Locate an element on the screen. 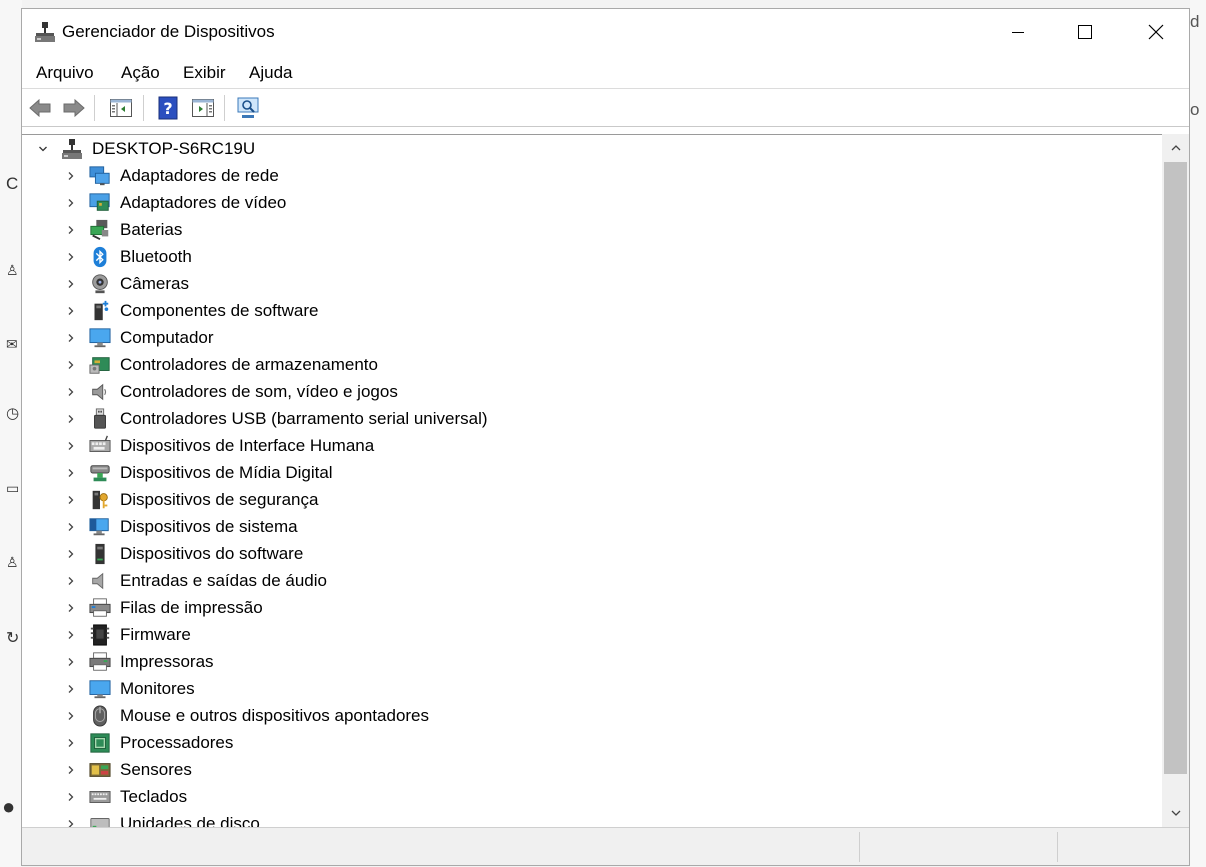  tree-category-software-device: Dispositivos do software is located at coordinates (182, 553).